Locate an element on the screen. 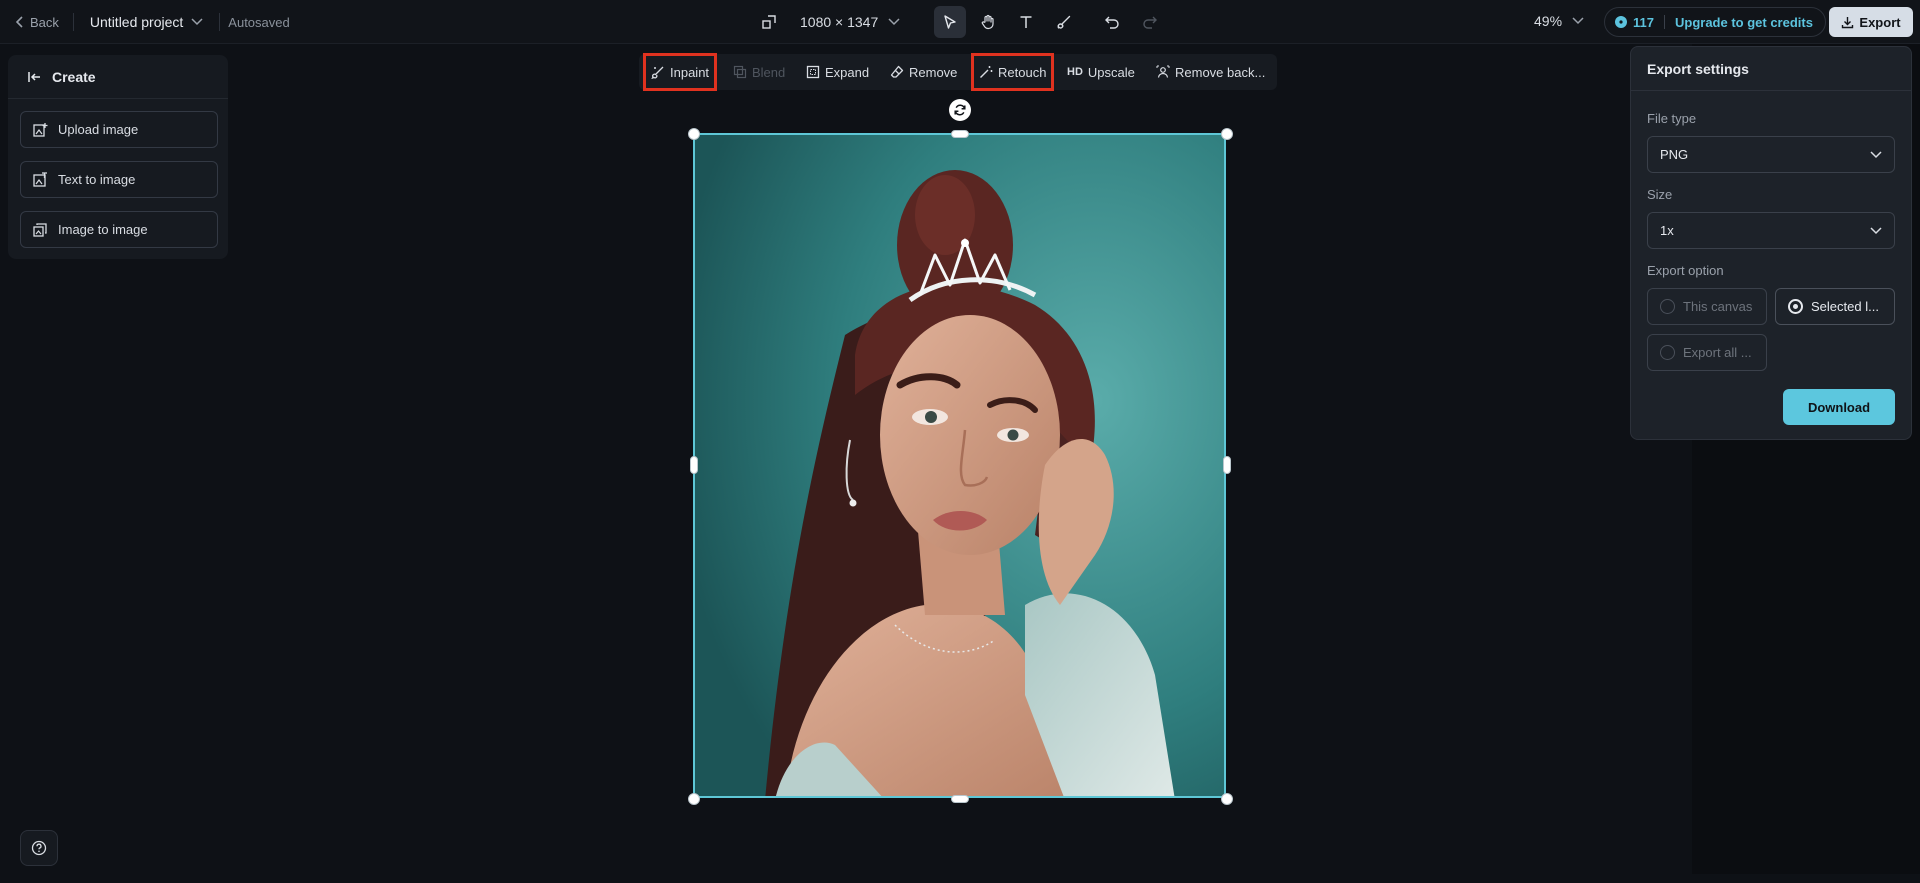 Image resolution: width=1920 pixels, height=883 pixels. resize-handle-top-right is located at coordinates (1227, 134).